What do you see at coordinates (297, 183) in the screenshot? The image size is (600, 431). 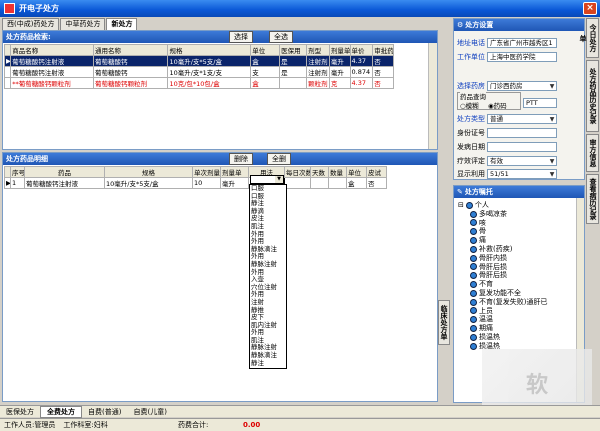 I see `frequency-cell` at bounding box center [297, 183].